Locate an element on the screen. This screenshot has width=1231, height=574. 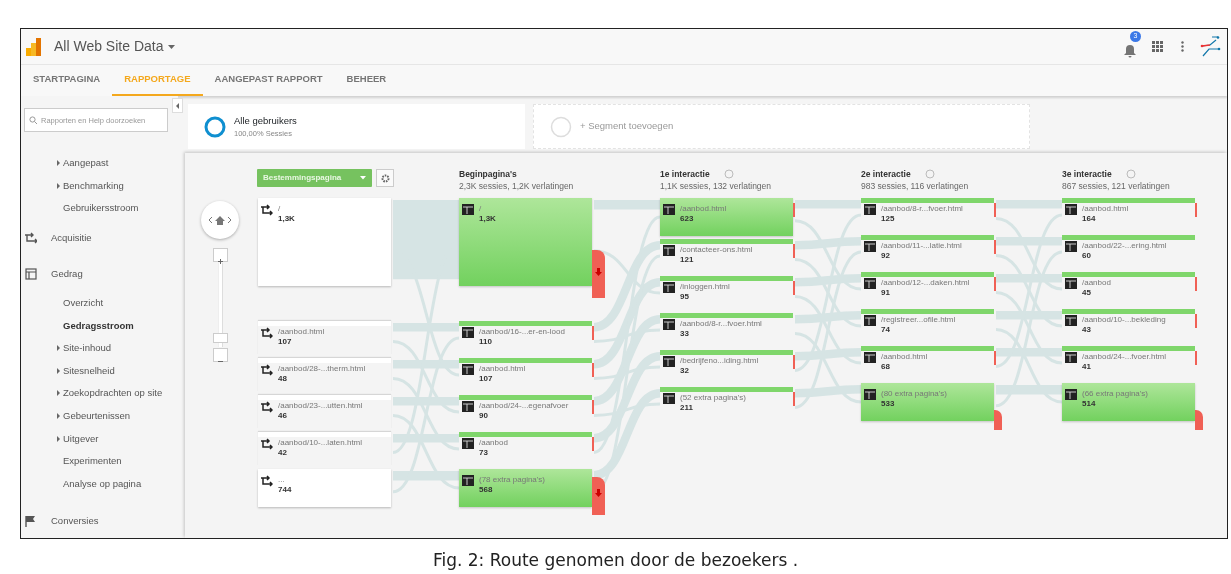
node-count: 48 is located at coordinates (283, 378).